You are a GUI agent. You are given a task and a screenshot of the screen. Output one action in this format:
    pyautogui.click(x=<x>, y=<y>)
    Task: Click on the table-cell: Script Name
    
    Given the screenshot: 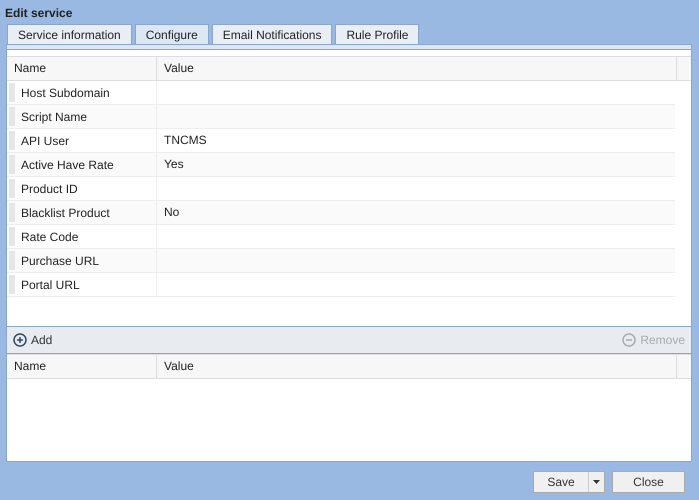 What is the action you would take?
    pyautogui.click(x=54, y=117)
    